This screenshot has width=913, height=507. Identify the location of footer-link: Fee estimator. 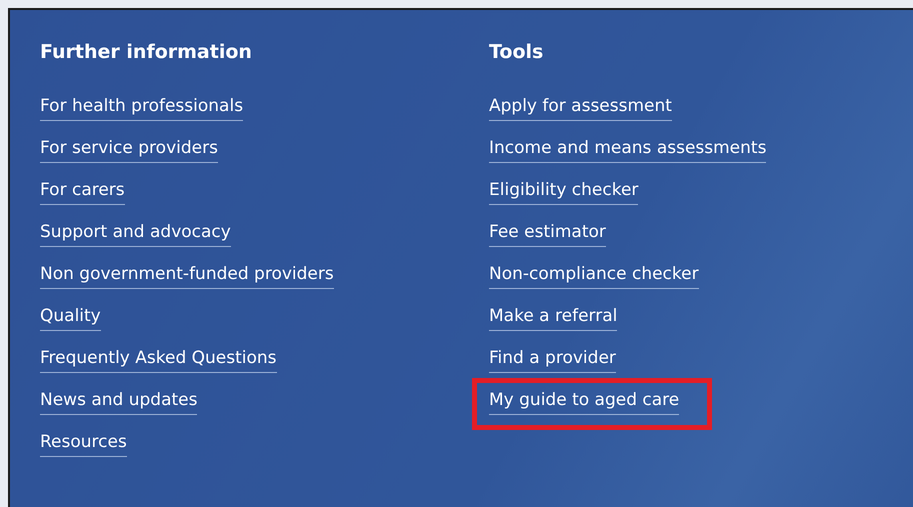
(547, 234).